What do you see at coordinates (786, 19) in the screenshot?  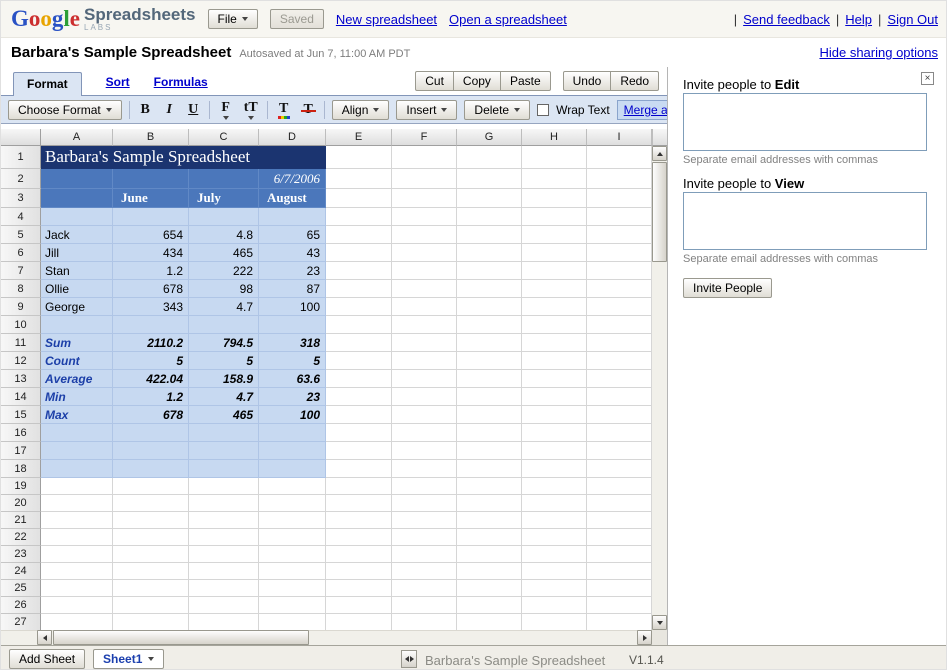 I see `send-feedback-link: Send feedback` at bounding box center [786, 19].